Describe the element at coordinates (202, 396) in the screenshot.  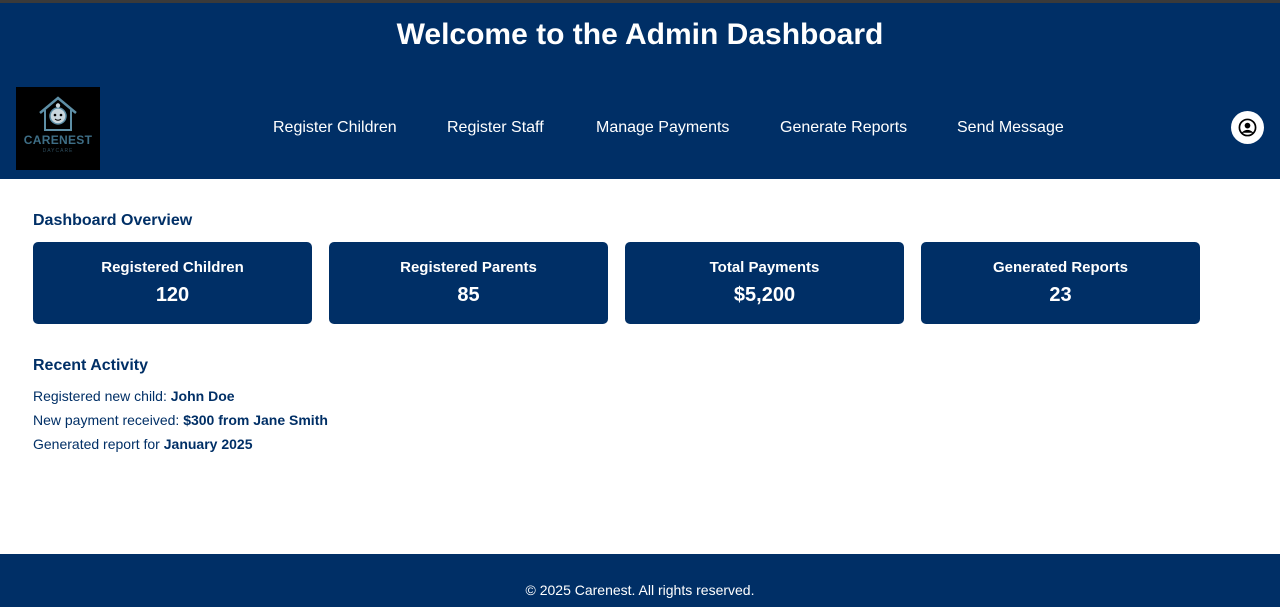
I see `activity-highlight: John Doe` at that location.